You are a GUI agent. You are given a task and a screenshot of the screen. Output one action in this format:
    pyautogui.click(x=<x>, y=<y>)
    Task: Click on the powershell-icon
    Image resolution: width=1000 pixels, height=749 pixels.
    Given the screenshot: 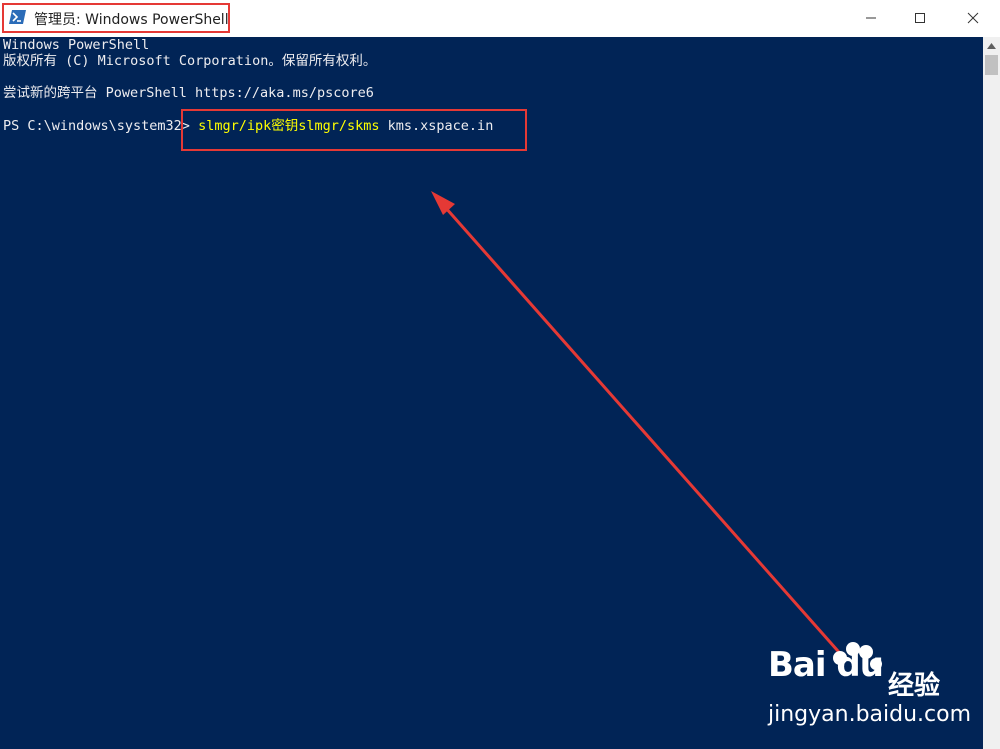 What is the action you would take?
    pyautogui.click(x=17, y=17)
    